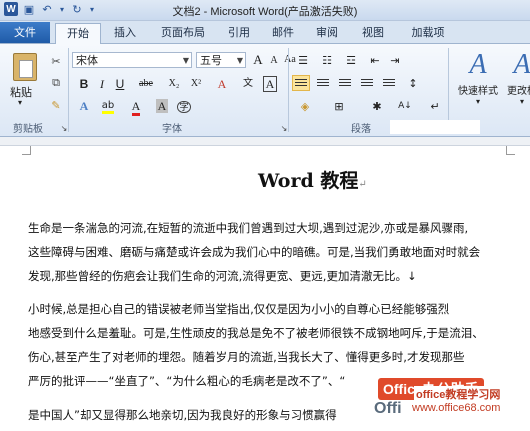 The width and height of the screenshot is (530, 431). Describe the element at coordinates (518, 91) in the screenshot. I see `change-styles-label: 更改样` at that location.